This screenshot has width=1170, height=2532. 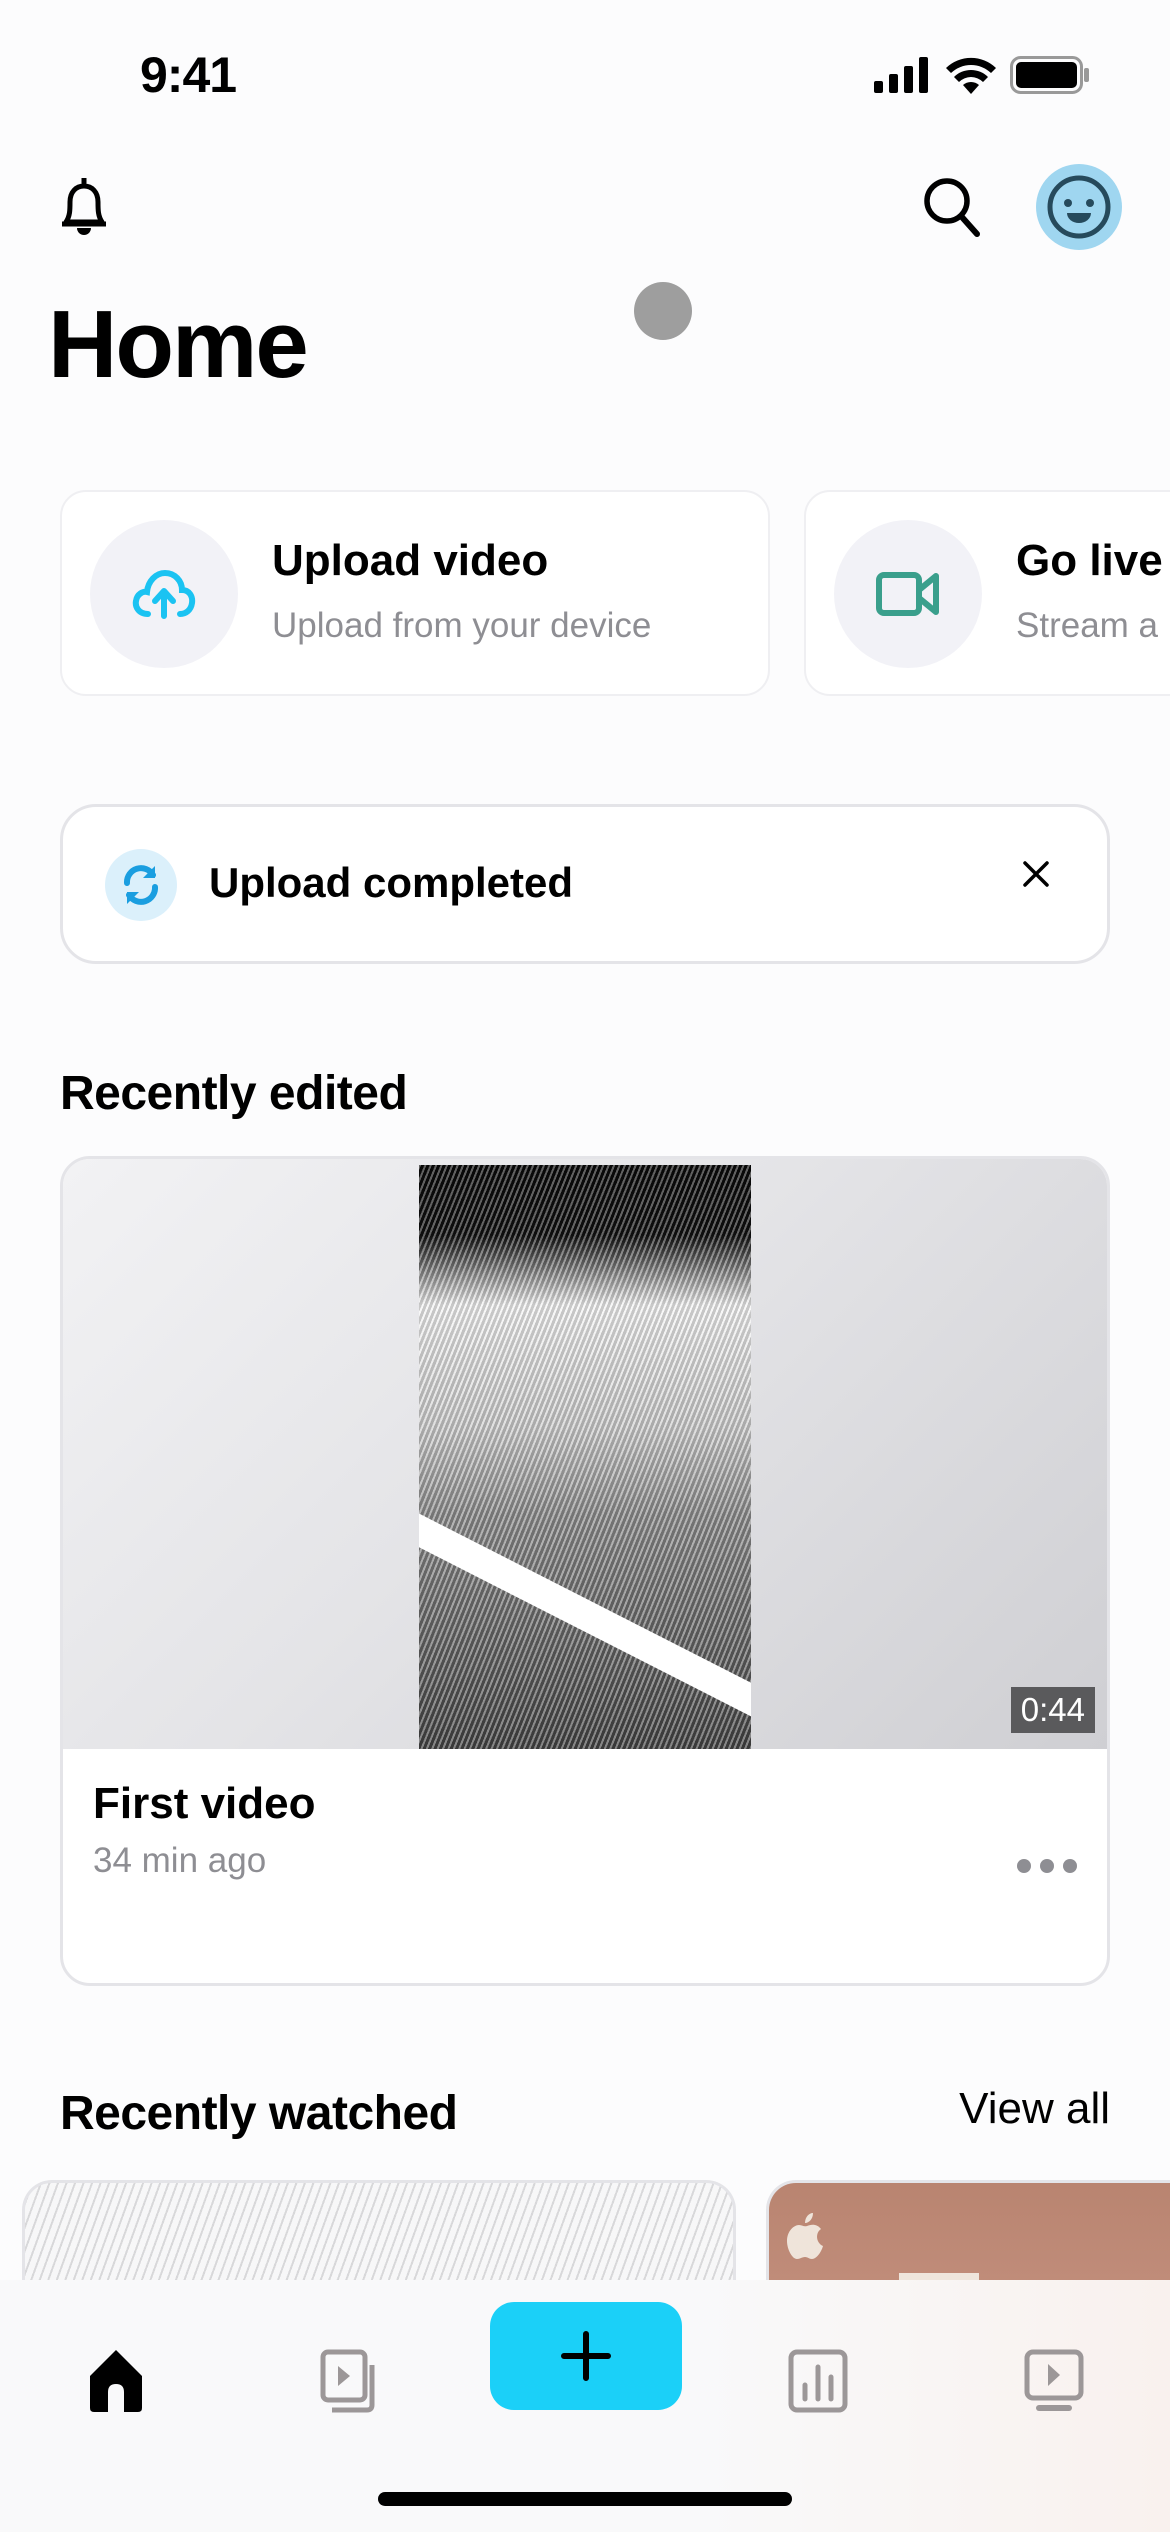 What do you see at coordinates (410, 560) in the screenshot?
I see `upload-video-title: Upload video` at bounding box center [410, 560].